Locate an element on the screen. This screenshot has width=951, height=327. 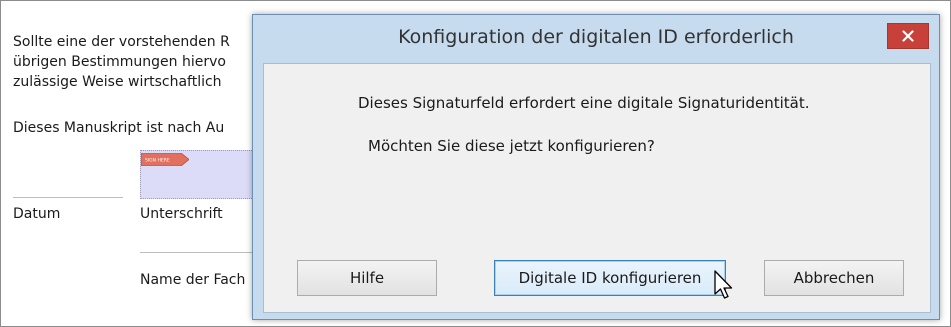
help-button: Hilfe is located at coordinates (367, 278).